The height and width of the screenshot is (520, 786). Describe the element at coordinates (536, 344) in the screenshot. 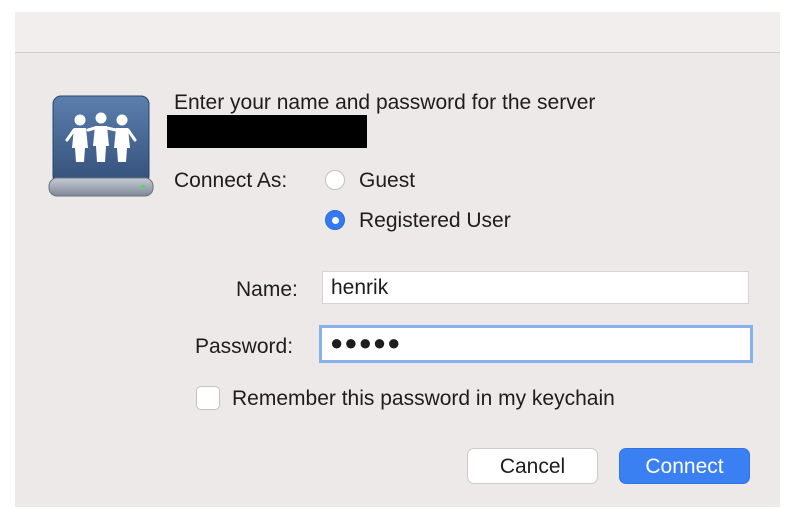

I see `password-field: ●●●●●` at that location.